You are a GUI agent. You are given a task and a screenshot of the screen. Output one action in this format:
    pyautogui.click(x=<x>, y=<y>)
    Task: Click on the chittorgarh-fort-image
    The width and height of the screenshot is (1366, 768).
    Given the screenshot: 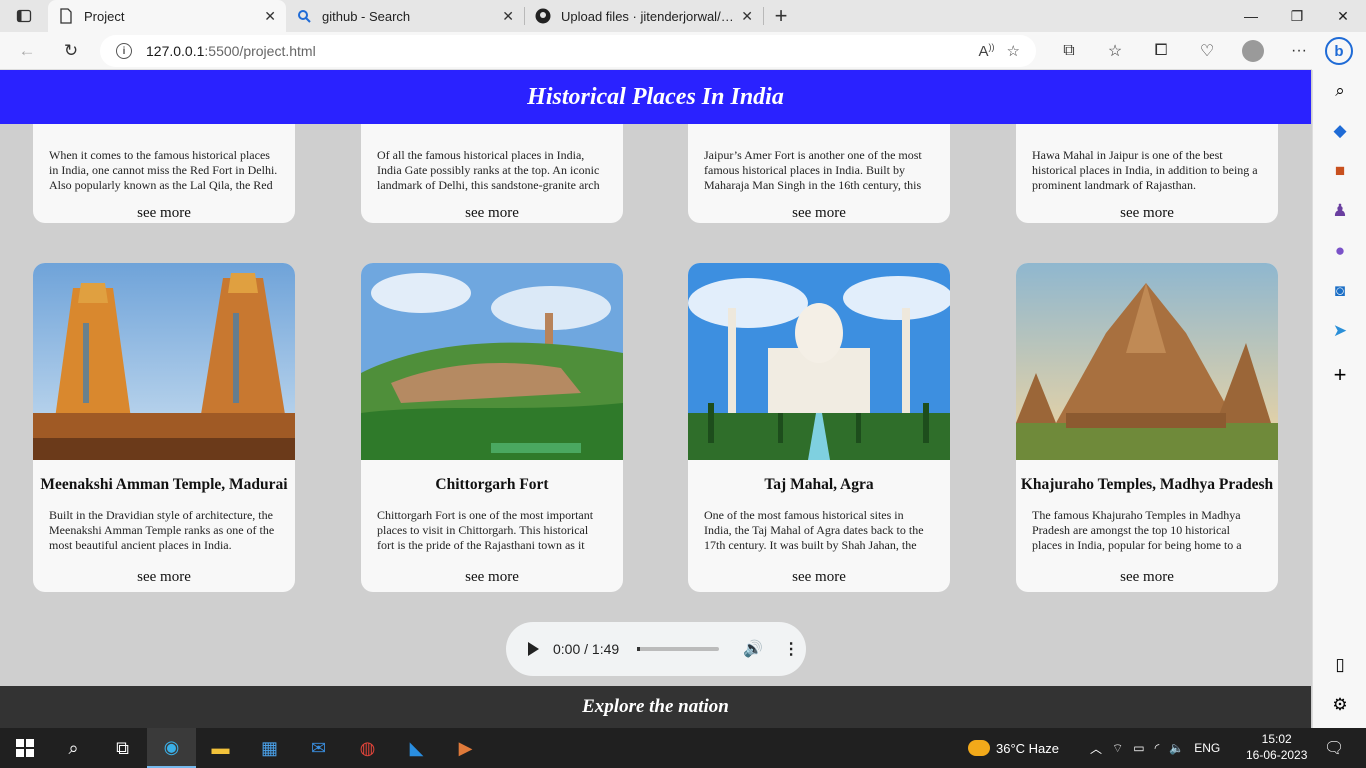 What is the action you would take?
    pyautogui.click(x=492, y=361)
    